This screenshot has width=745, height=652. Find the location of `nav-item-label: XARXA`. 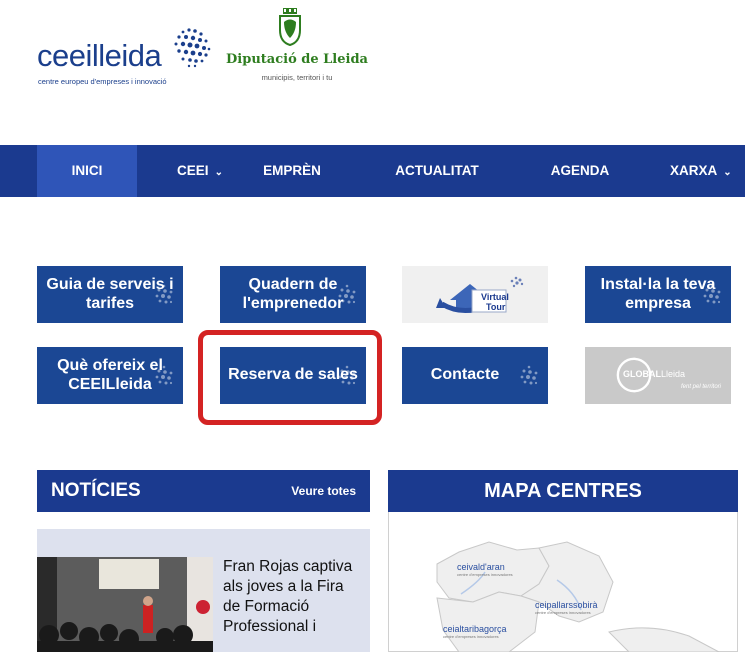

nav-item-label: XARXA is located at coordinates (694, 170).